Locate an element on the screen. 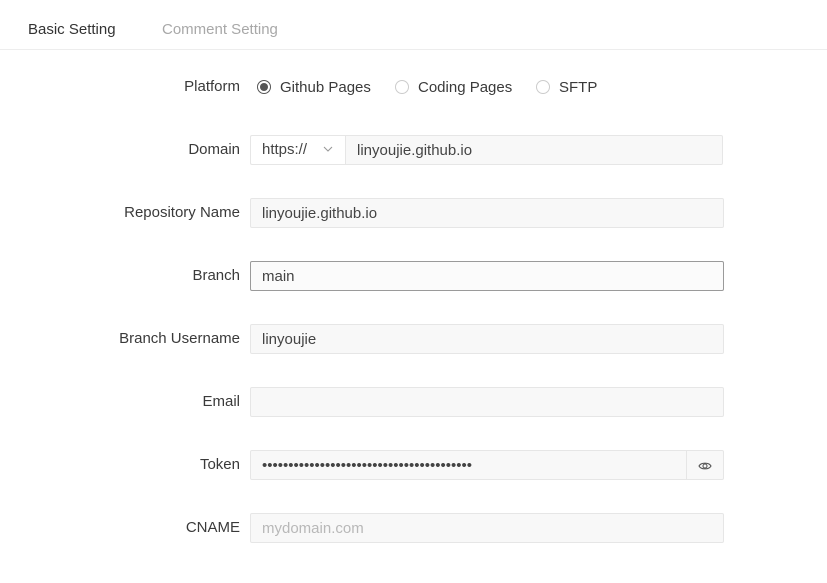  radio-github-pages: Github Pages is located at coordinates (314, 87).